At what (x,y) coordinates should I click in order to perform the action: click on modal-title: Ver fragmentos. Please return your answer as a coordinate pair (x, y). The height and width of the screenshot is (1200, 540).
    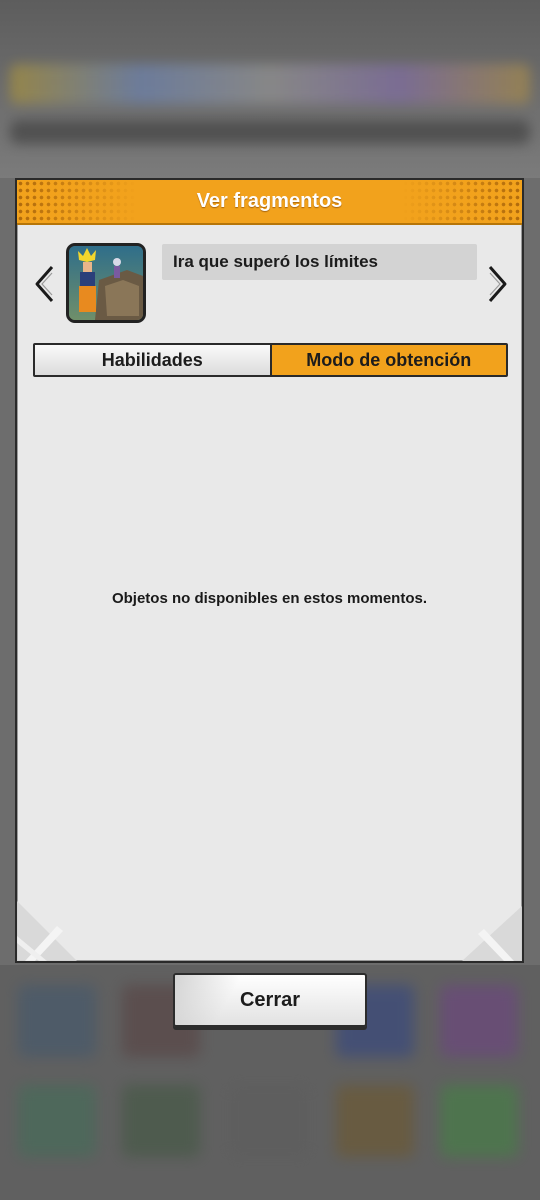
    Looking at the image, I should click on (269, 201).